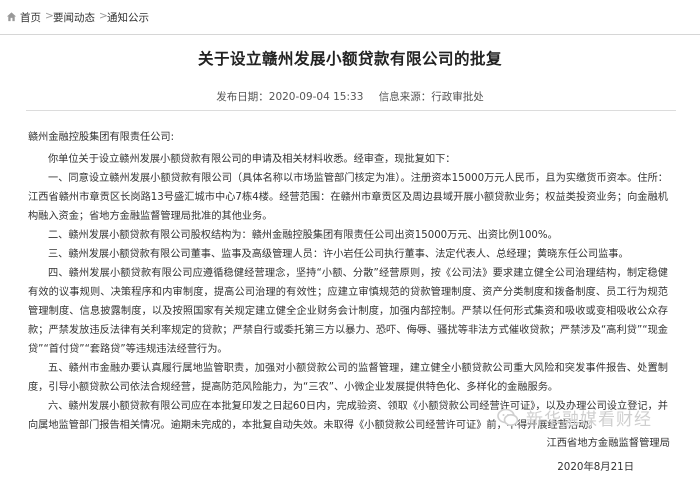  What do you see at coordinates (508, 417) in the screenshot?
I see `wechat-icon` at bounding box center [508, 417].